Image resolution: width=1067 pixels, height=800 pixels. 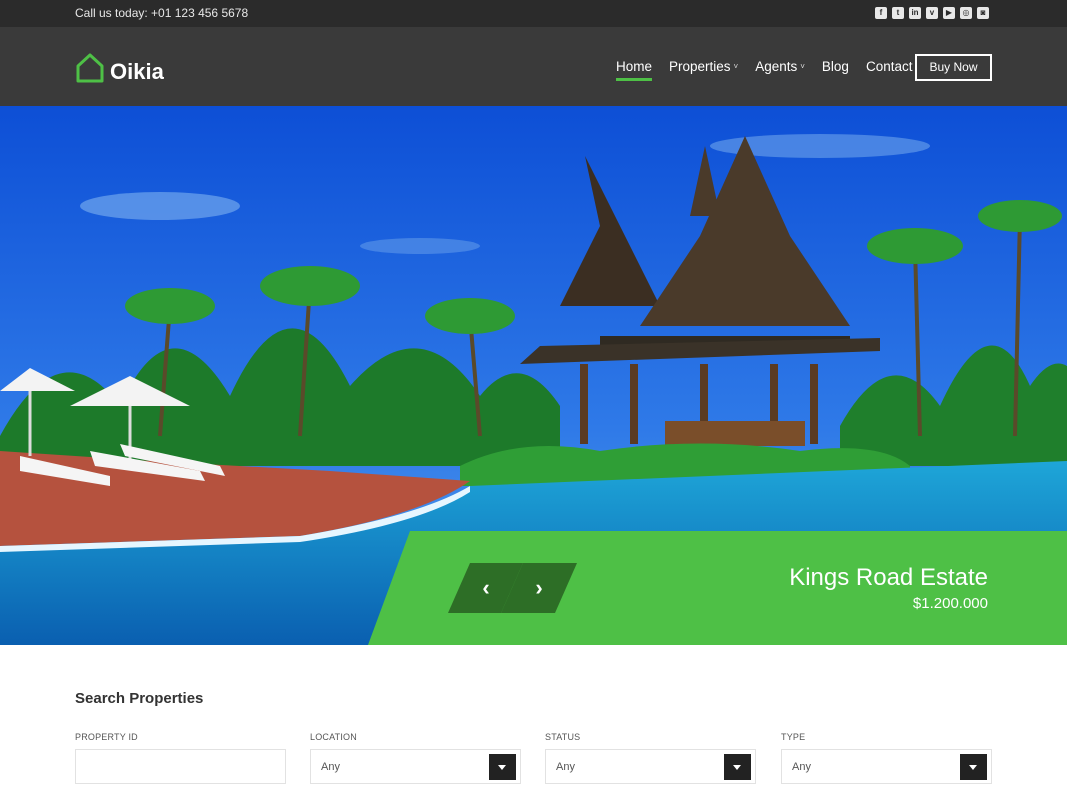 I want to click on chevron-right-icon: ›, so click(x=539, y=587).